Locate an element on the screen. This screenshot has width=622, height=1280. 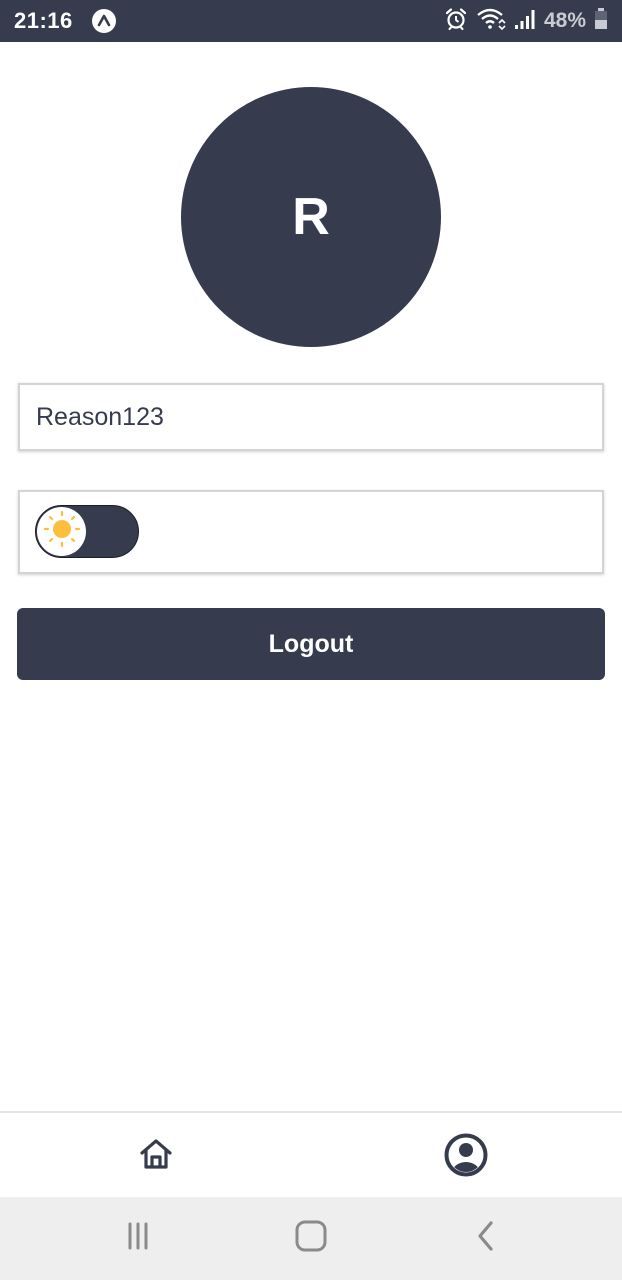
recent-apps-button is located at coordinates (138, 1238).